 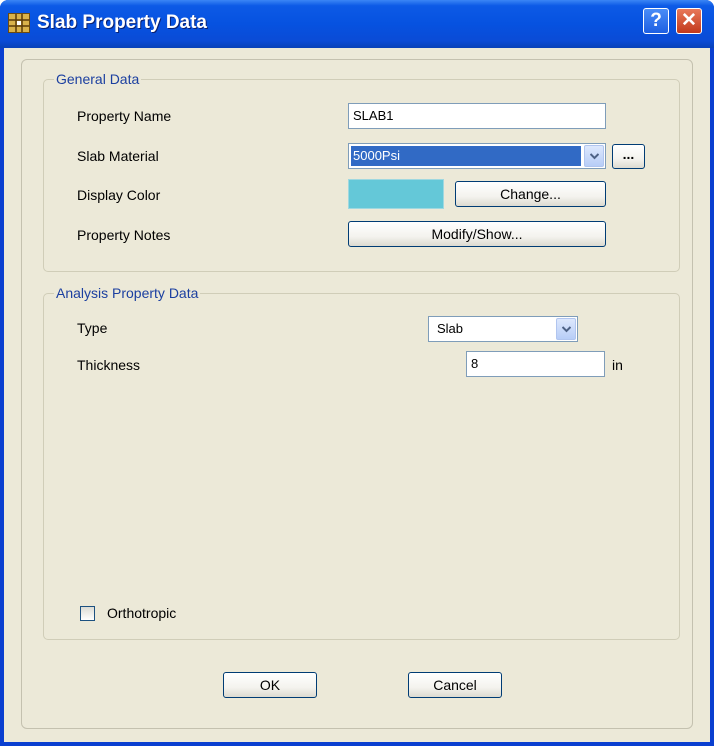 I want to click on cancel-button: Cancel, so click(x=455, y=685).